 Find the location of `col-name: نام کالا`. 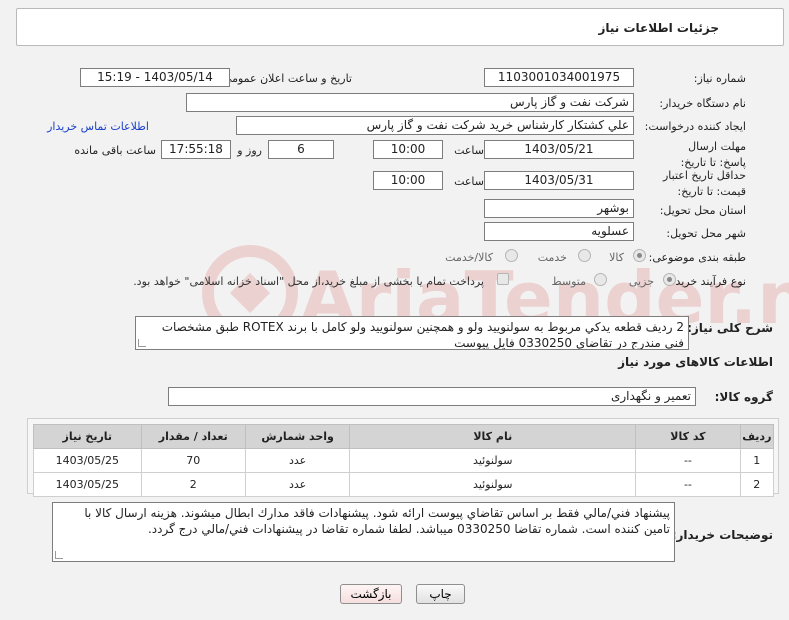

col-name: نام کالا is located at coordinates (493, 436).